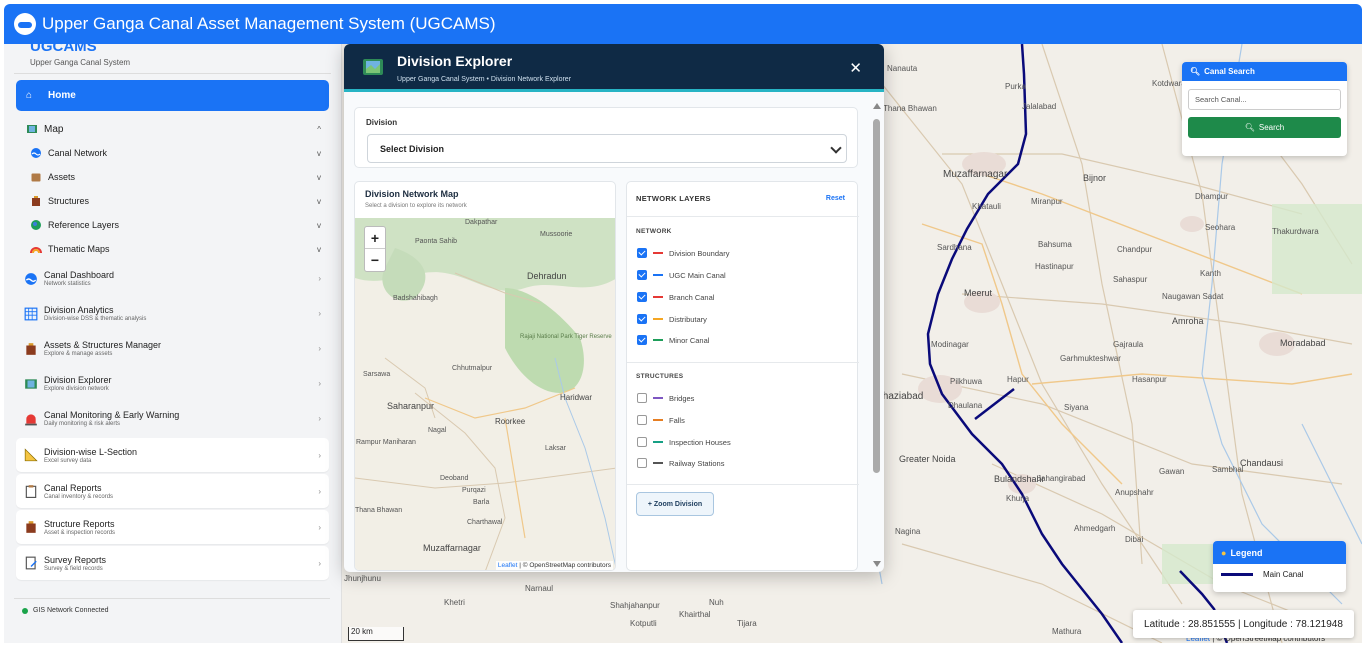  I want to click on zoom-division-button: + Zoom Division, so click(675, 504).